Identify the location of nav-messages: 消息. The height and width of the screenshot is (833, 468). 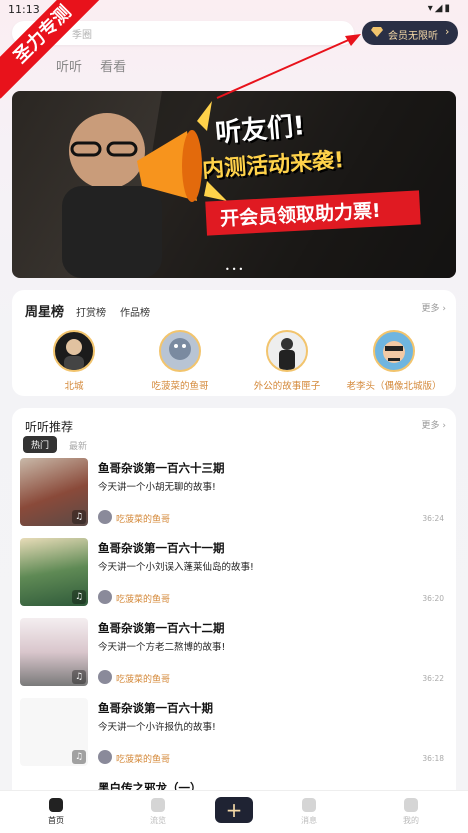
(309, 810).